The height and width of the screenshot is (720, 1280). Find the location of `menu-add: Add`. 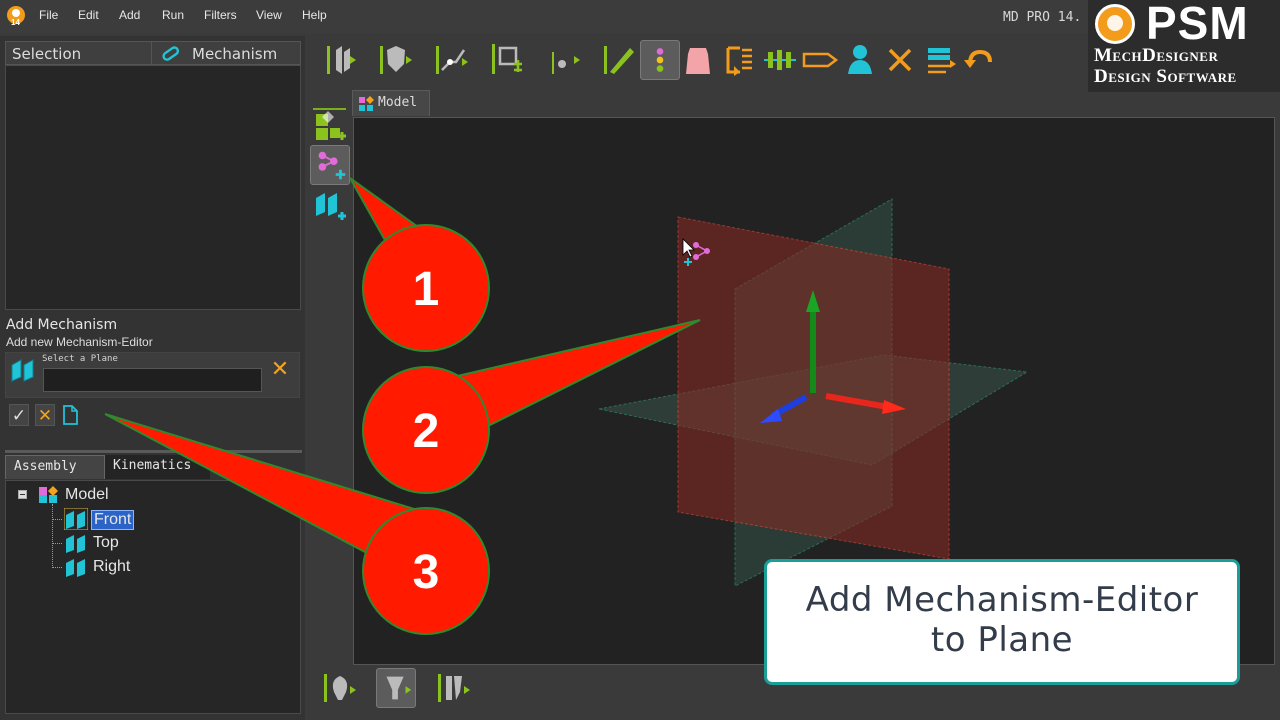

menu-add: Add is located at coordinates (129, 15).